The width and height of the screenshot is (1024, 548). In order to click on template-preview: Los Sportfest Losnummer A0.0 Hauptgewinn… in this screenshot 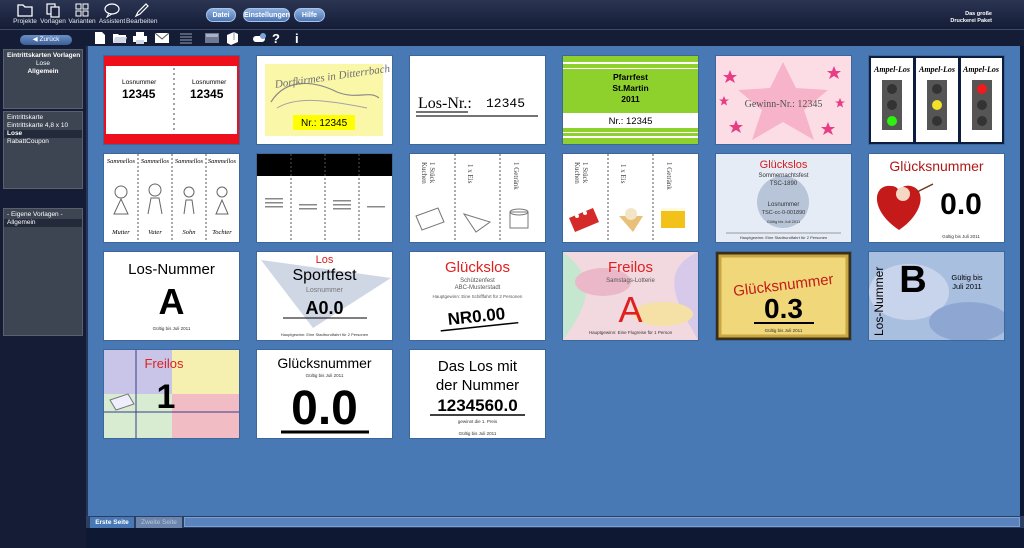, I will do `click(324, 296)`.